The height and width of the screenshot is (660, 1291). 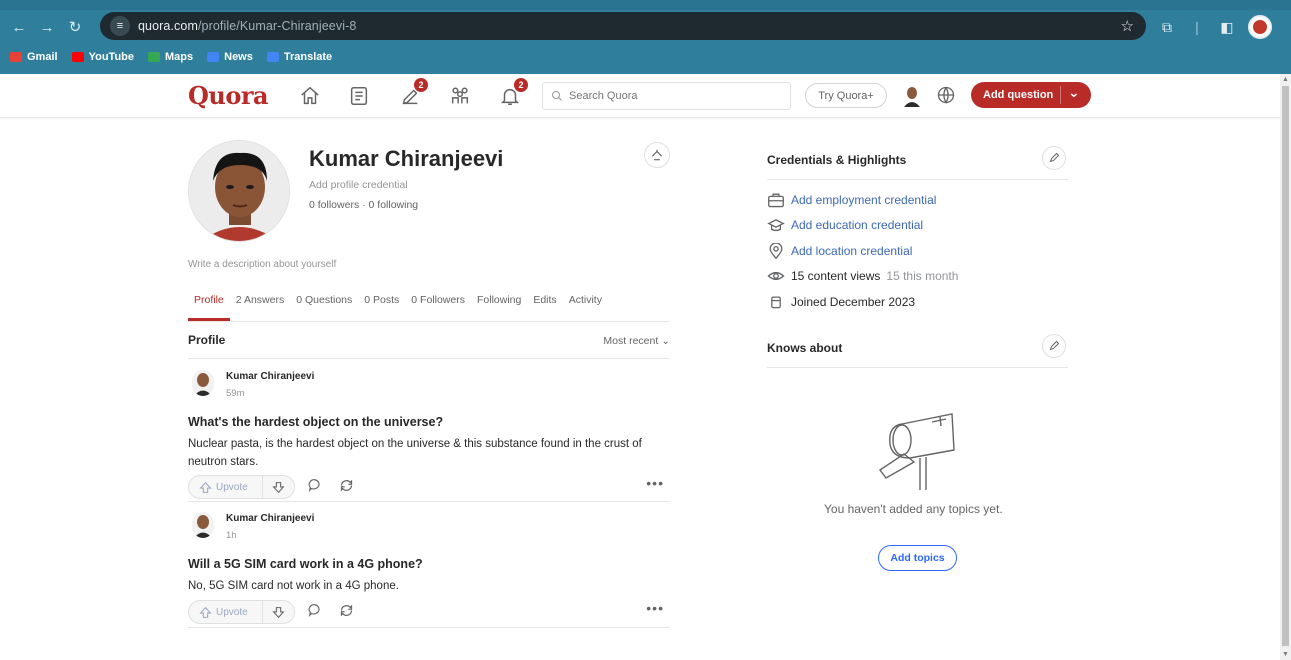 I want to click on bookmark-youtube: YouTube, so click(x=102, y=57).